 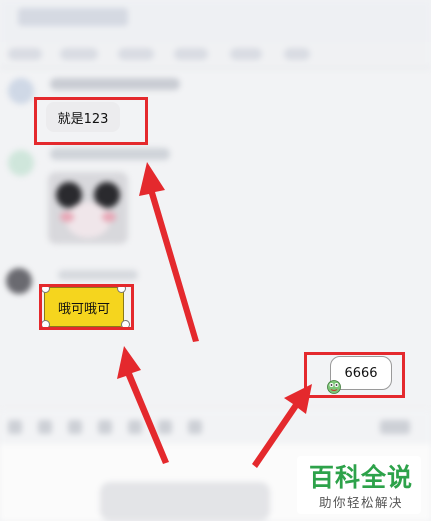 What do you see at coordinates (88, 208) in the screenshot?
I see `sticker-image` at bounding box center [88, 208].